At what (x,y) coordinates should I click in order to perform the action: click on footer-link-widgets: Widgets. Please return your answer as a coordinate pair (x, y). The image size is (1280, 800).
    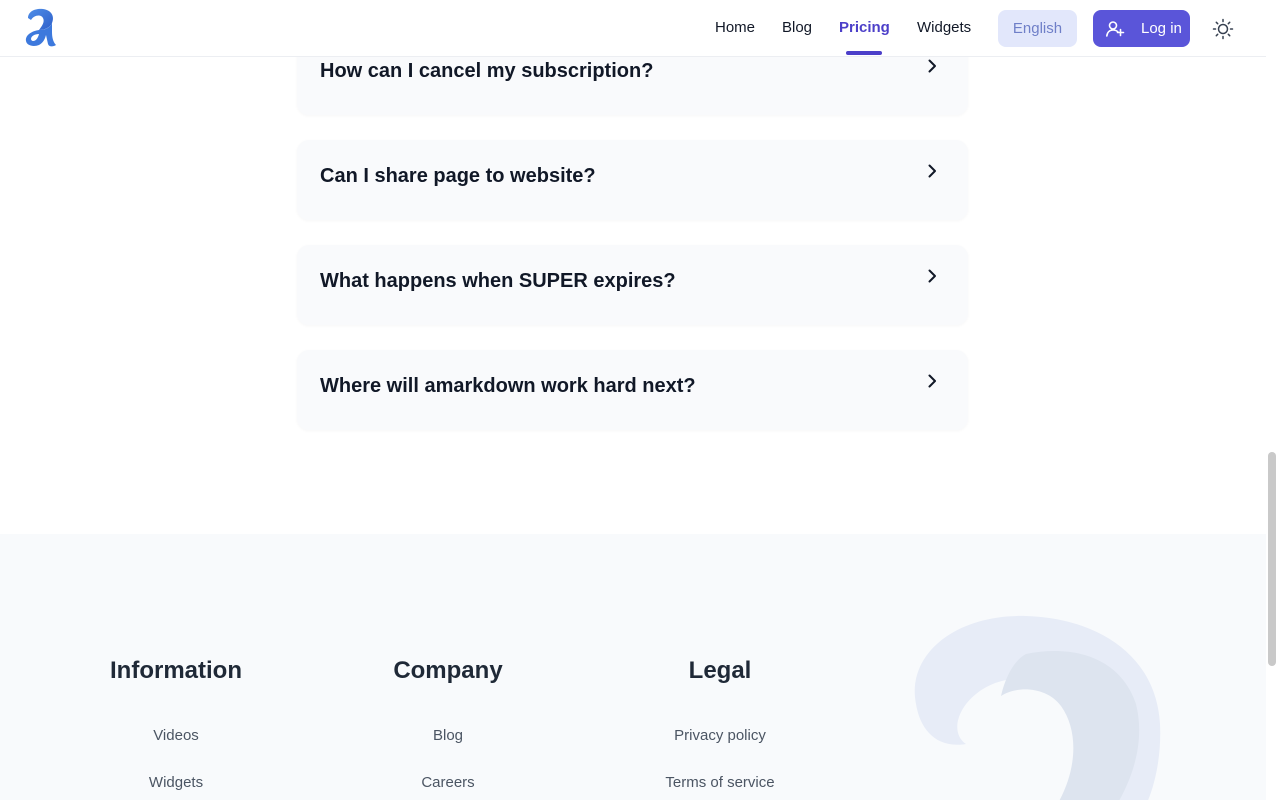
    Looking at the image, I should click on (176, 782).